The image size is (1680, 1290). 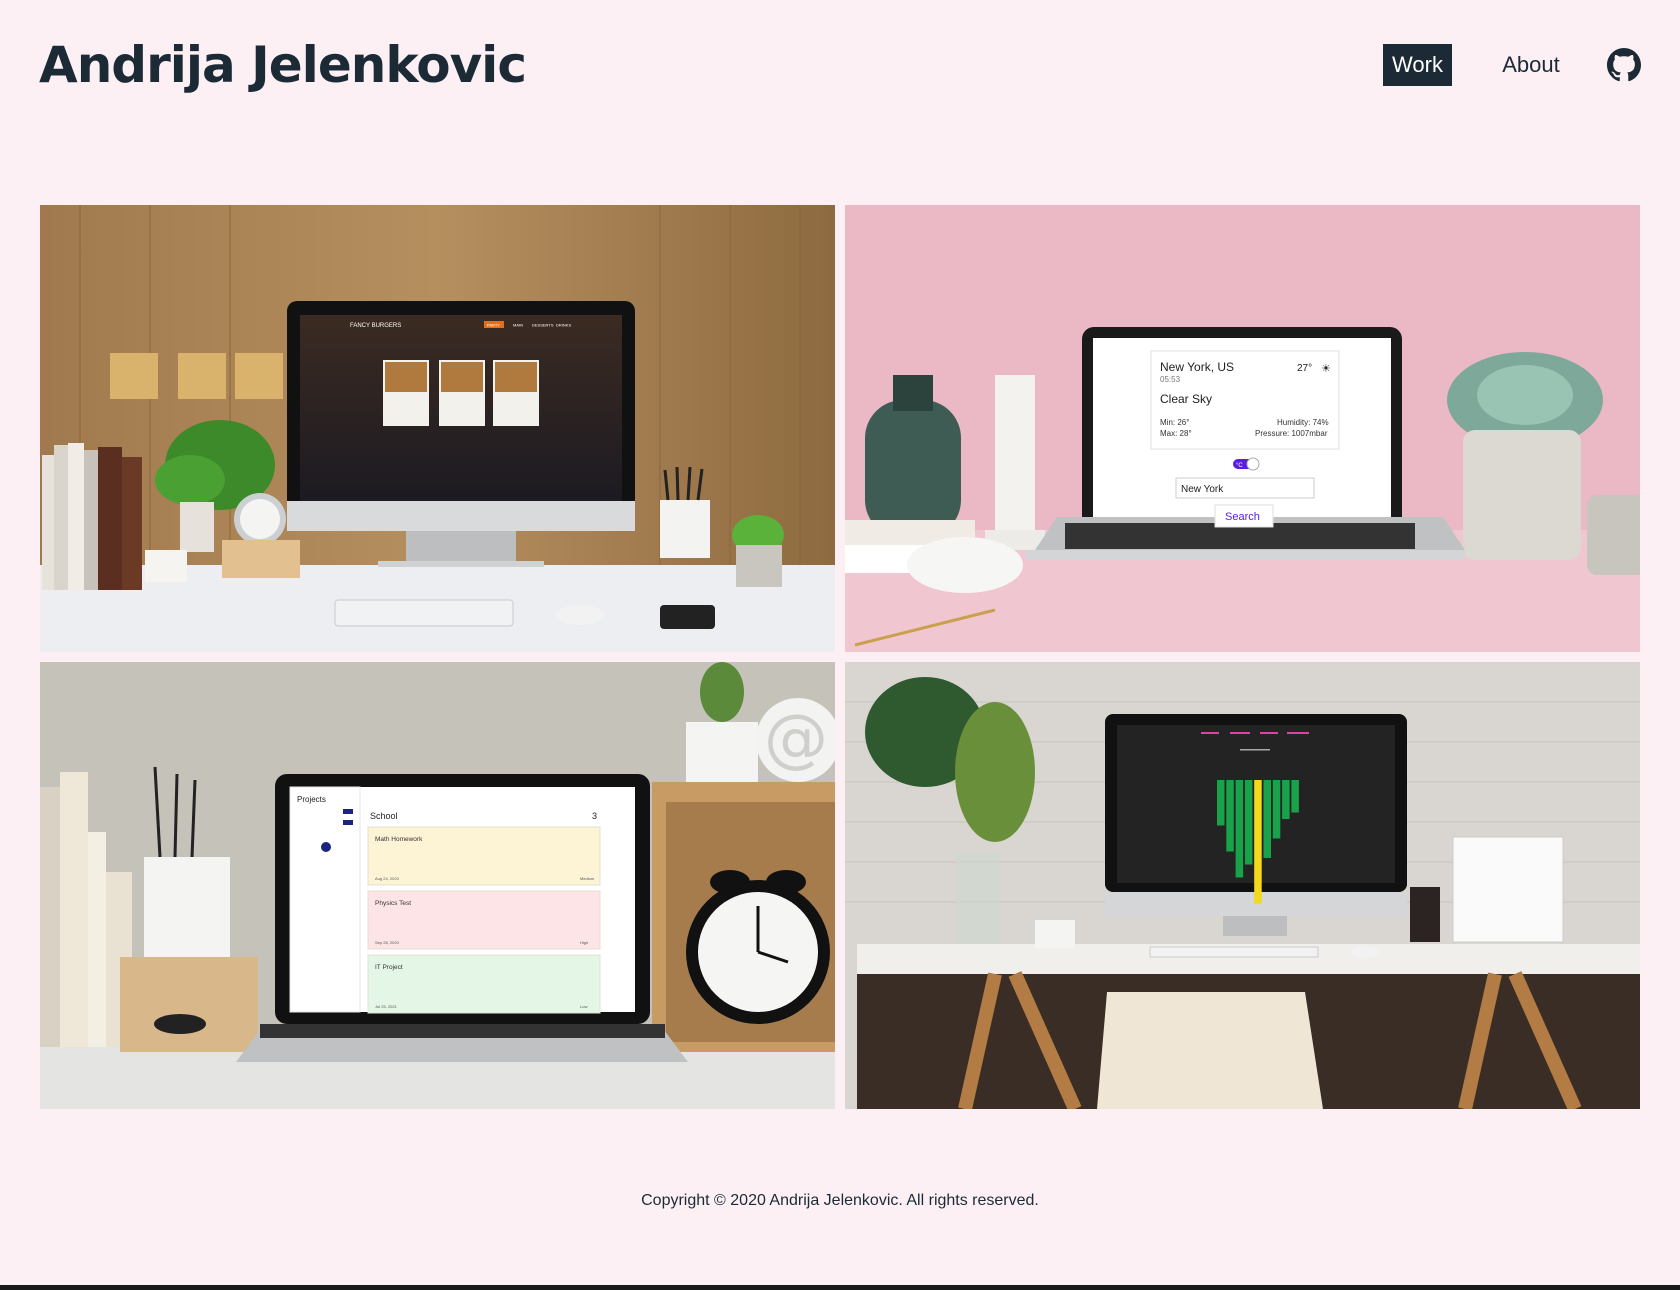 What do you see at coordinates (1242, 517) in the screenshot?
I see `weather-search-button: Search` at bounding box center [1242, 517].